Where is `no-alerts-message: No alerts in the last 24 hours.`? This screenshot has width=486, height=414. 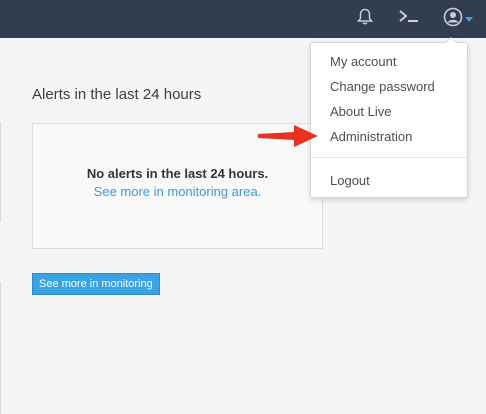 no-alerts-message: No alerts in the last 24 hours. is located at coordinates (177, 173).